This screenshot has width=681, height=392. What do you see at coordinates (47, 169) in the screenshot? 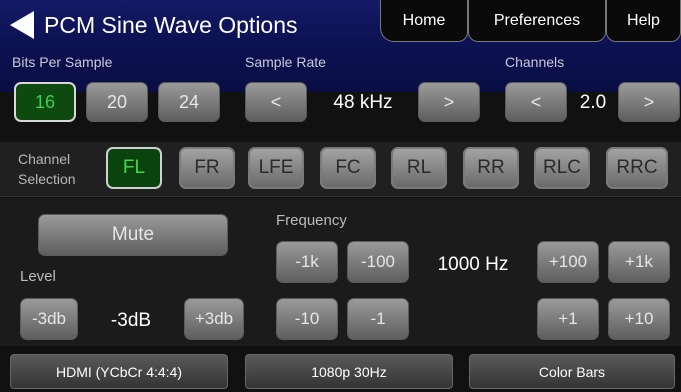
I see `channel-selection-label: Channel Selection` at bounding box center [47, 169].